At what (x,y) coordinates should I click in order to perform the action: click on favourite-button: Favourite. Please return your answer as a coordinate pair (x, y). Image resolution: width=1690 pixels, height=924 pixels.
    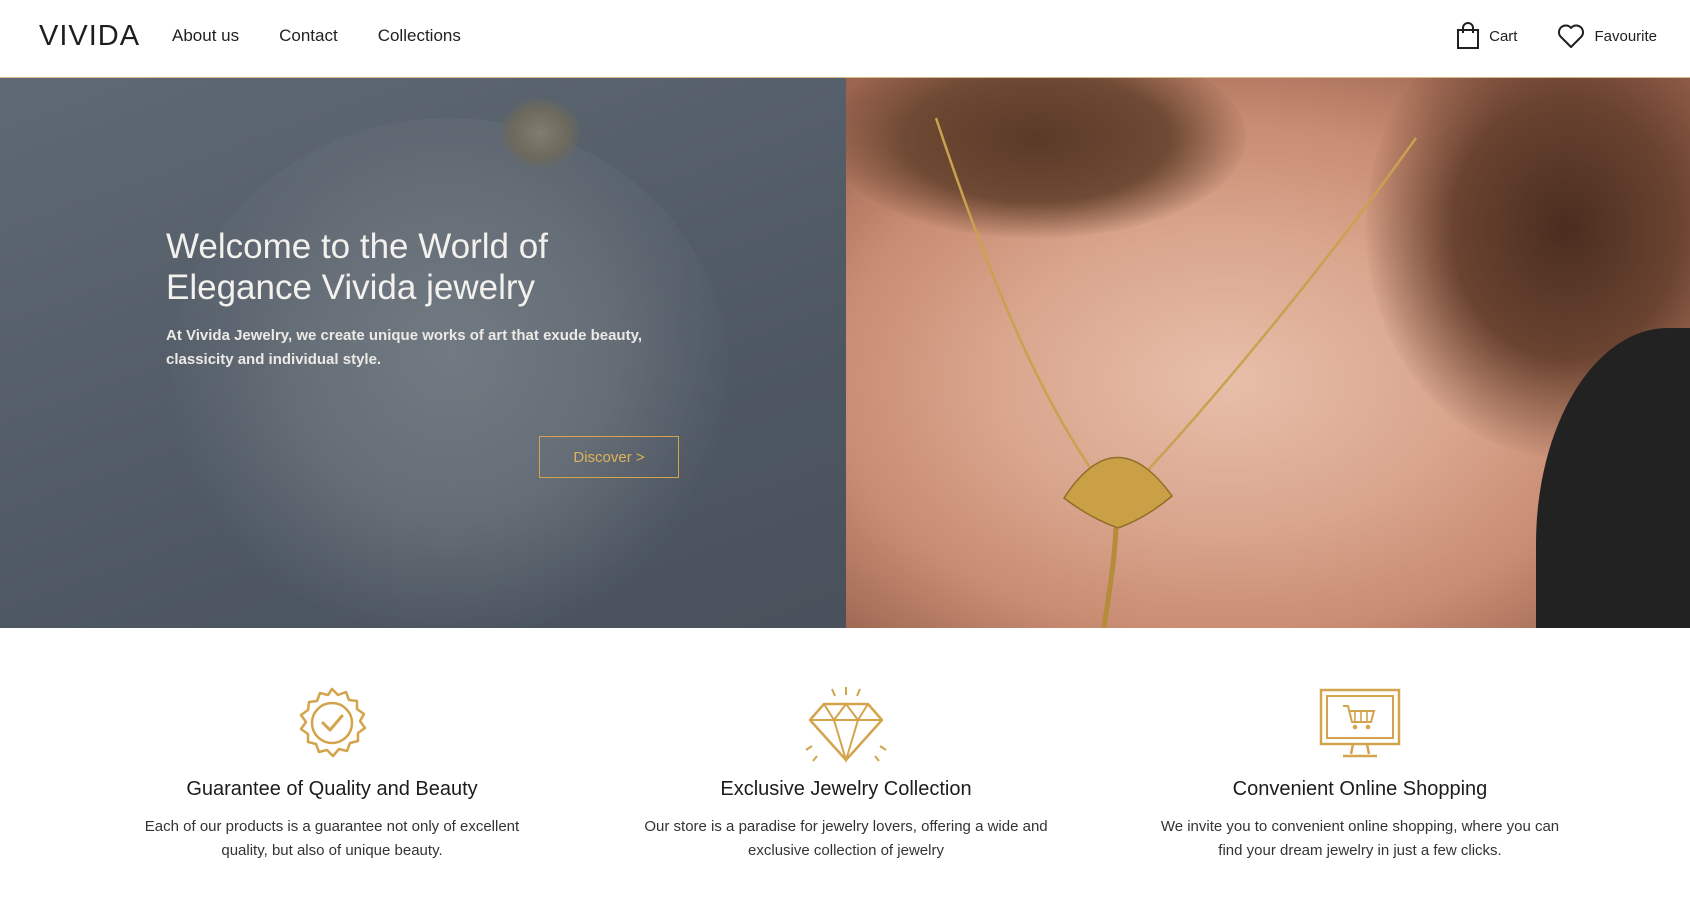
    Looking at the image, I should click on (1607, 36).